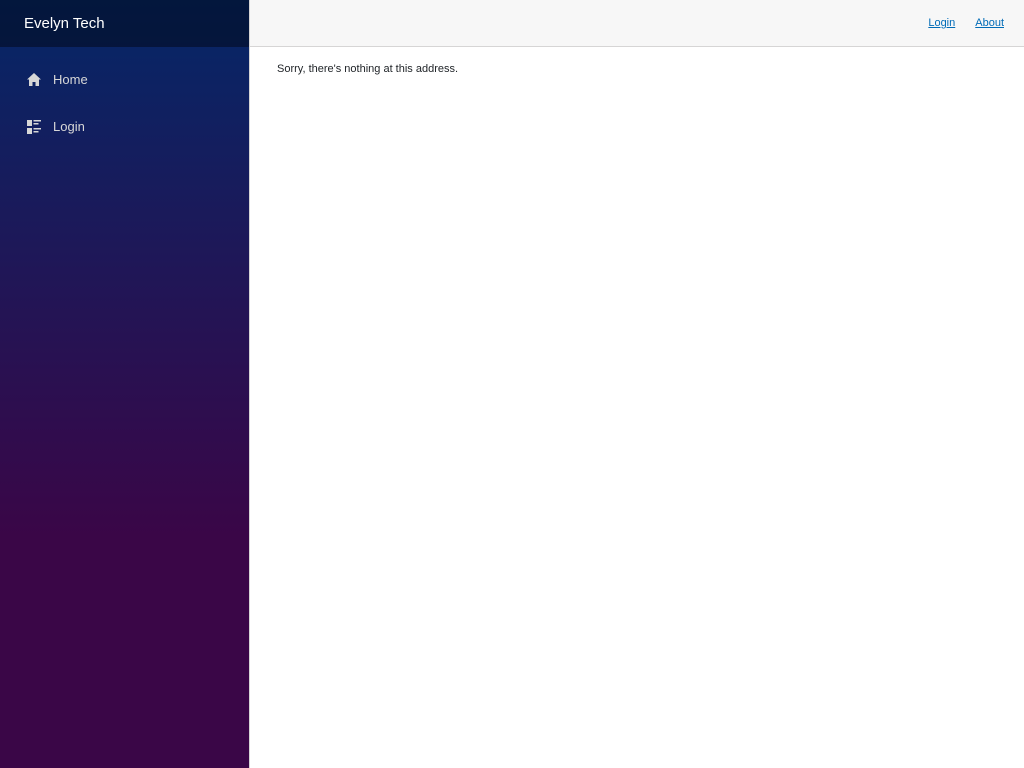  What do you see at coordinates (64, 23) in the screenshot?
I see `brand-link: Evelyn Tech` at bounding box center [64, 23].